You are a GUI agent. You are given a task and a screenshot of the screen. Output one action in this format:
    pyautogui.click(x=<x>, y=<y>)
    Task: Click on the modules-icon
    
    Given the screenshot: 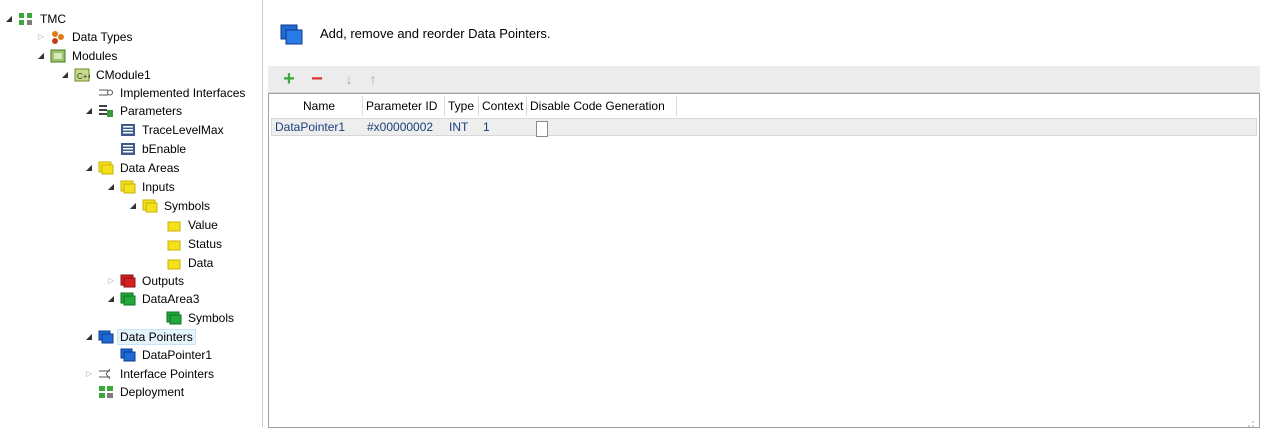 What is the action you would take?
    pyautogui.click(x=58, y=56)
    